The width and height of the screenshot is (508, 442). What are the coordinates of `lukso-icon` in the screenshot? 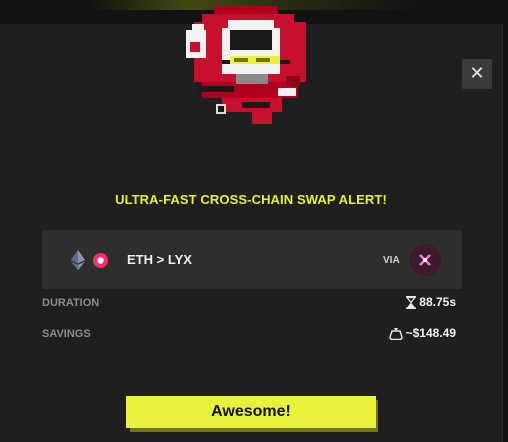 It's located at (100, 260).